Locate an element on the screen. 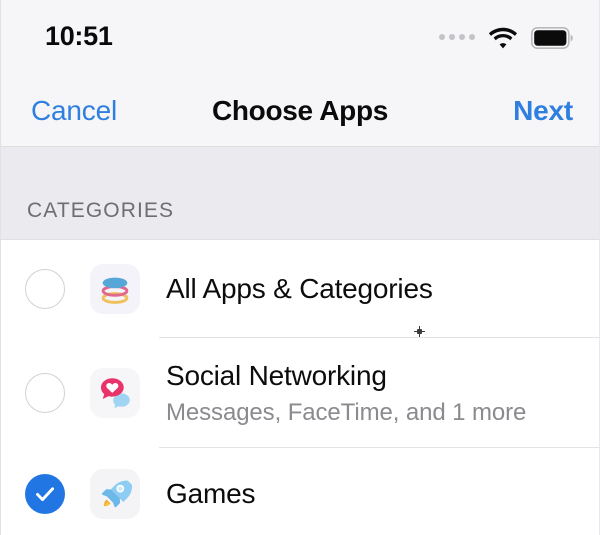  cancel-button: Cancel is located at coordinates (74, 110).